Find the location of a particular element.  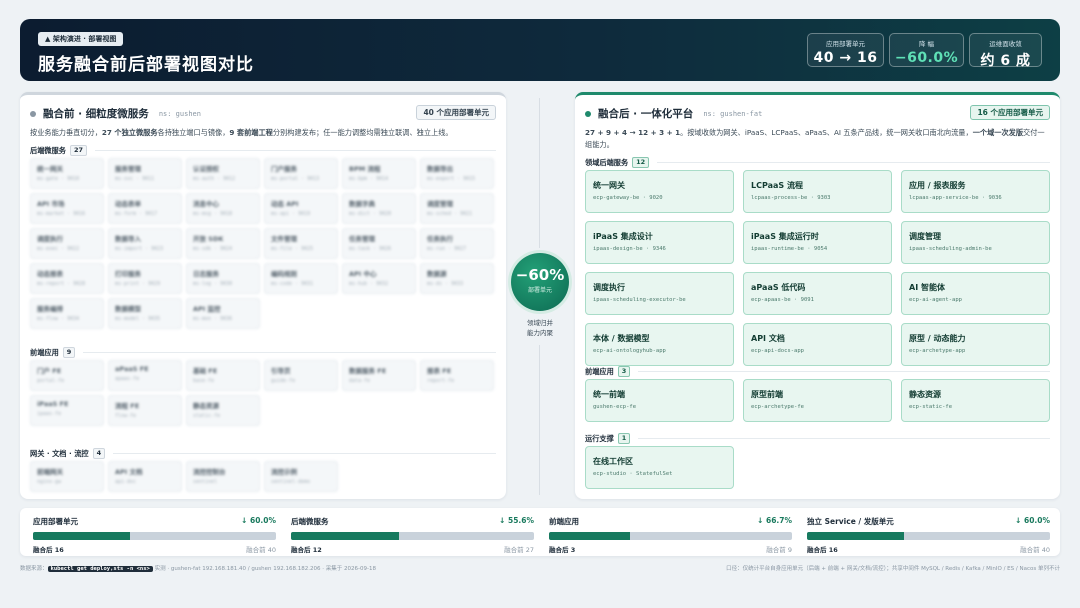

section-count: 4 is located at coordinates (99, 453).